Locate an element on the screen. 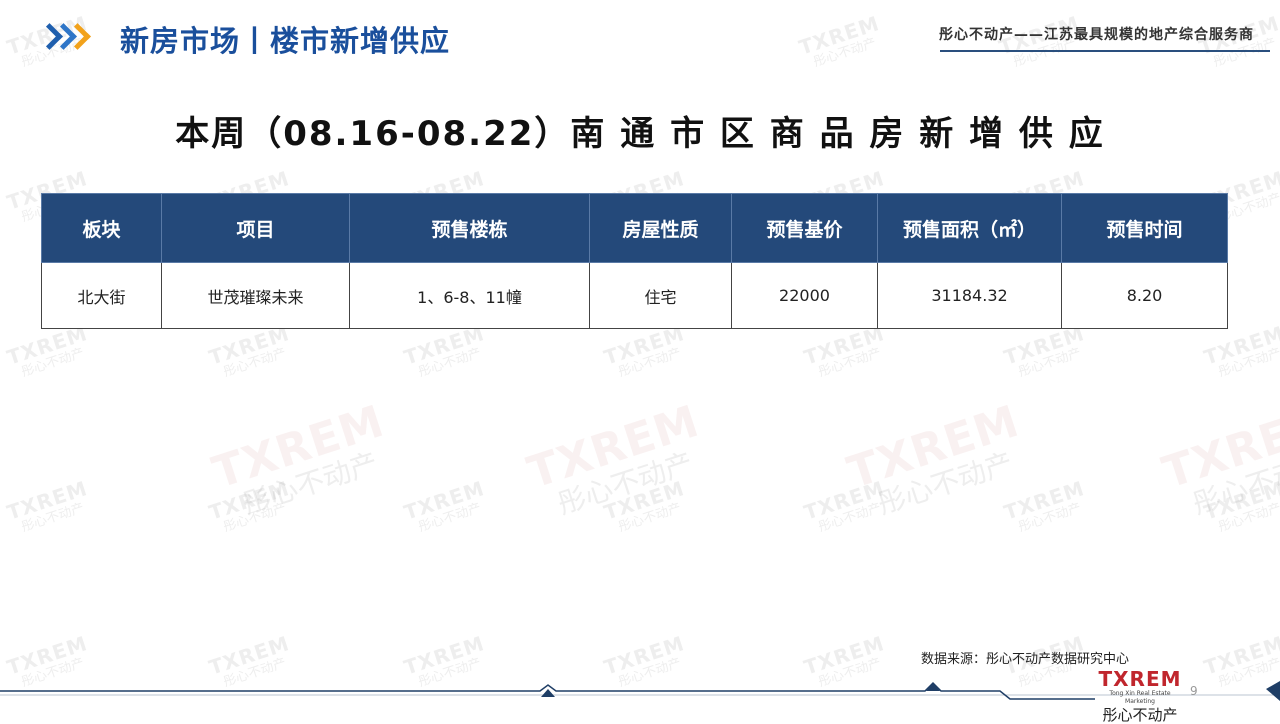 This screenshot has height=724, width=1280. logo-wordmark: TXREM is located at coordinates (1140, 679).